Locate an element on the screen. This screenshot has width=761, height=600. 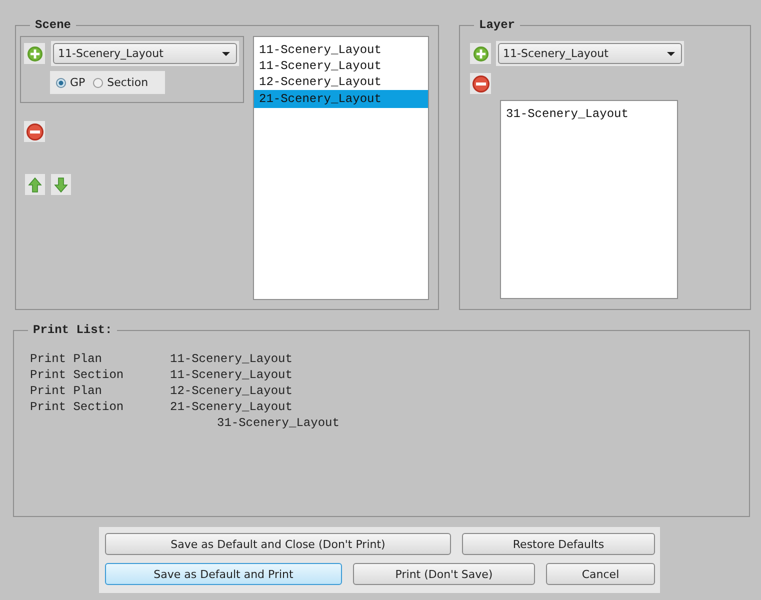
layout-name: 12-Scenery_Layout is located at coordinates (231, 391).